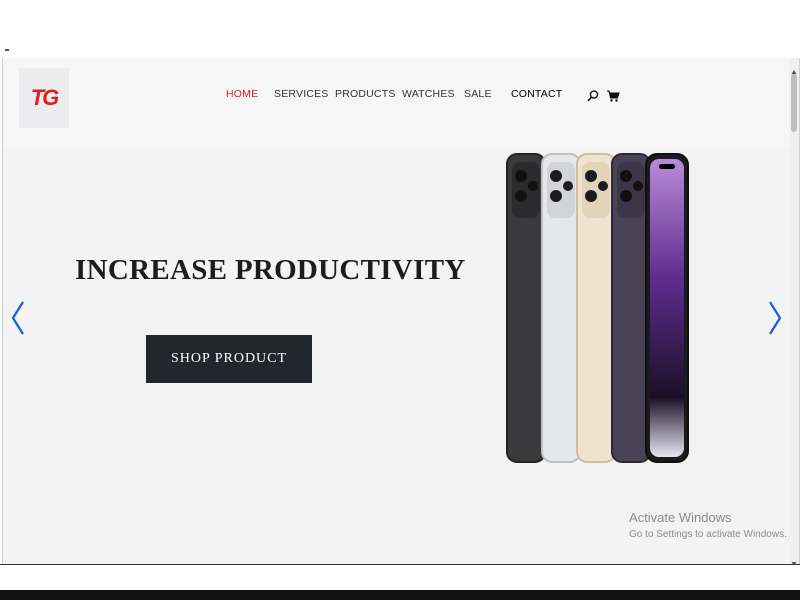 The height and width of the screenshot is (601, 800). I want to click on nav-services: SERVICES, so click(301, 94).